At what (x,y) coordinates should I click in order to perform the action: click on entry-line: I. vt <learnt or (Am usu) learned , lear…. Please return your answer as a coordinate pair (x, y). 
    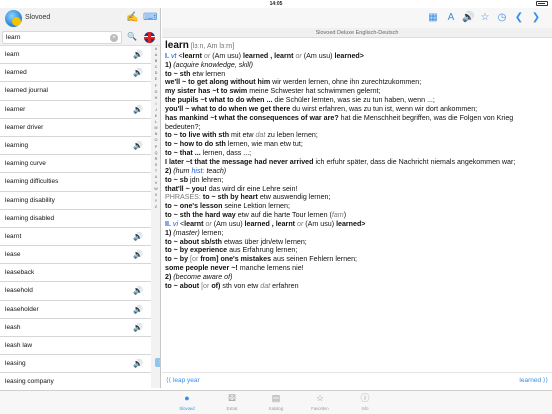
    Looking at the image, I should click on (264, 55).